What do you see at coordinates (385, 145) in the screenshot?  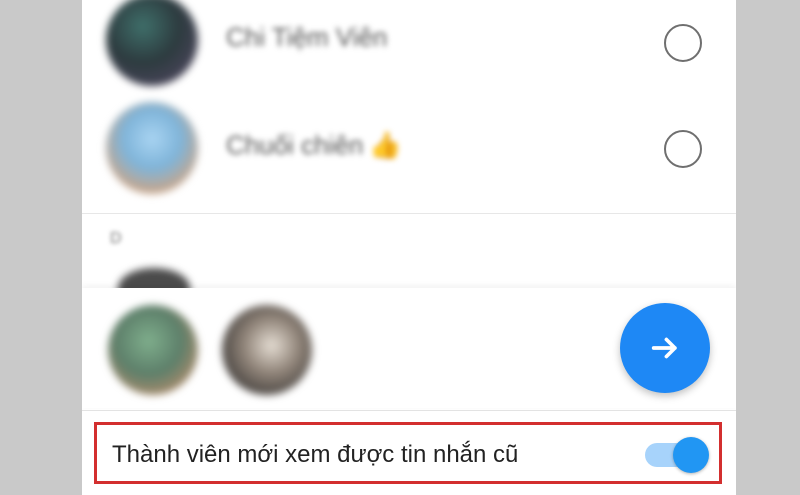 I see `thumbs-up-icon: 👍` at bounding box center [385, 145].